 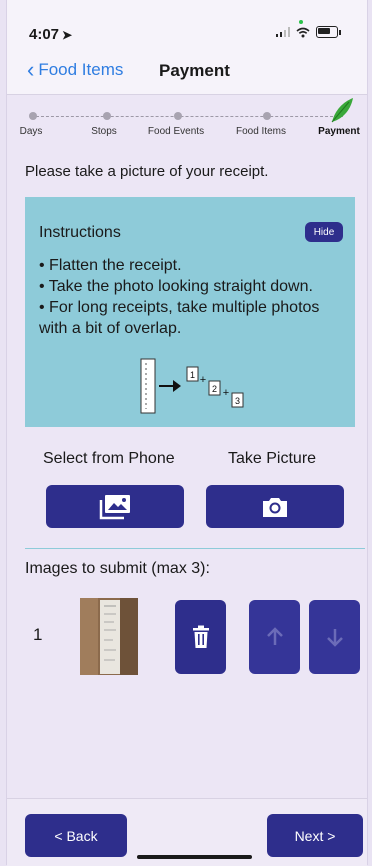 What do you see at coordinates (303, 32) in the screenshot?
I see `wifi-icon` at bounding box center [303, 32].